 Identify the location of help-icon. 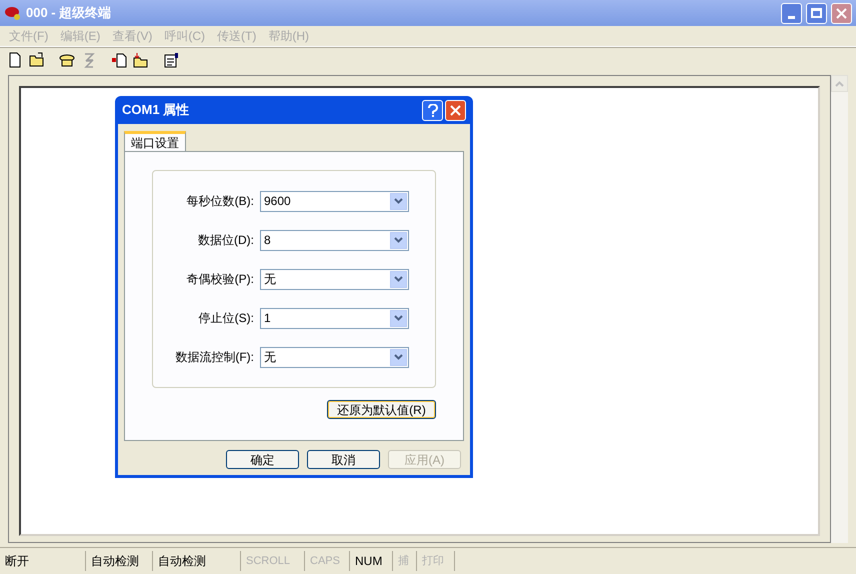
(433, 110).